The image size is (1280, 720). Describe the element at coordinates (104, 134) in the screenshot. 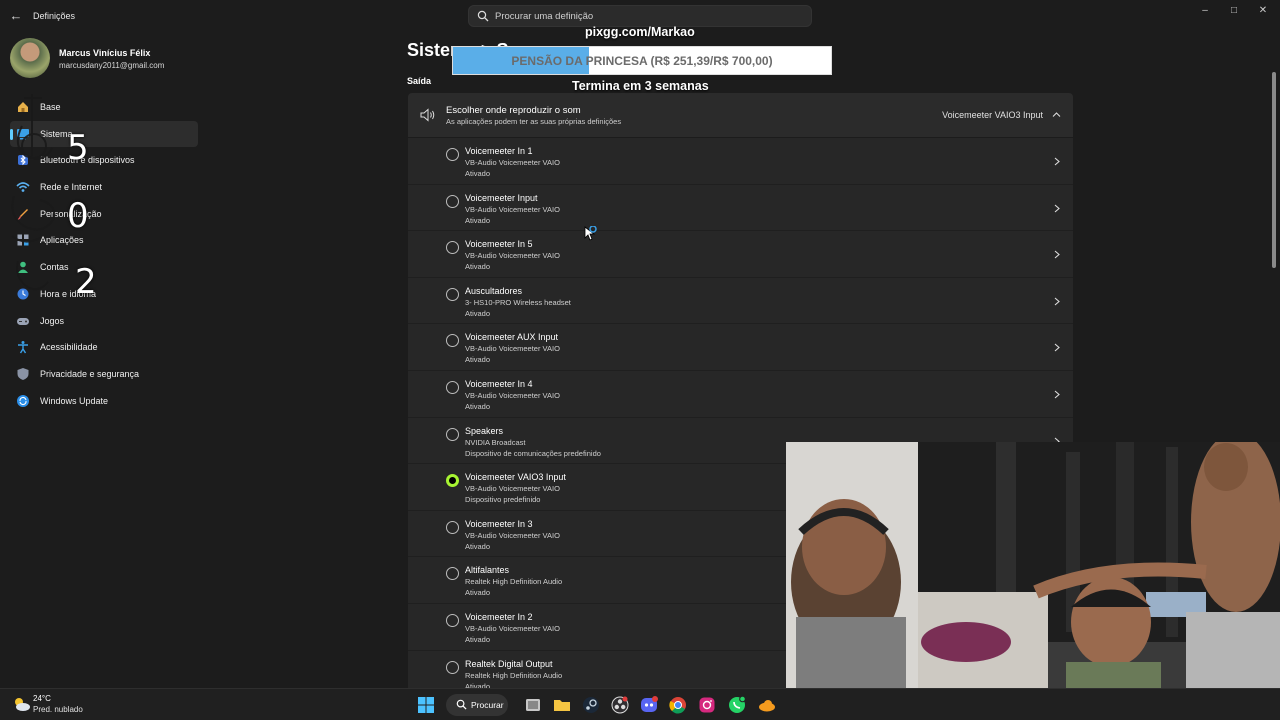

I see `sidebar-item-sistema: Sistema` at that location.